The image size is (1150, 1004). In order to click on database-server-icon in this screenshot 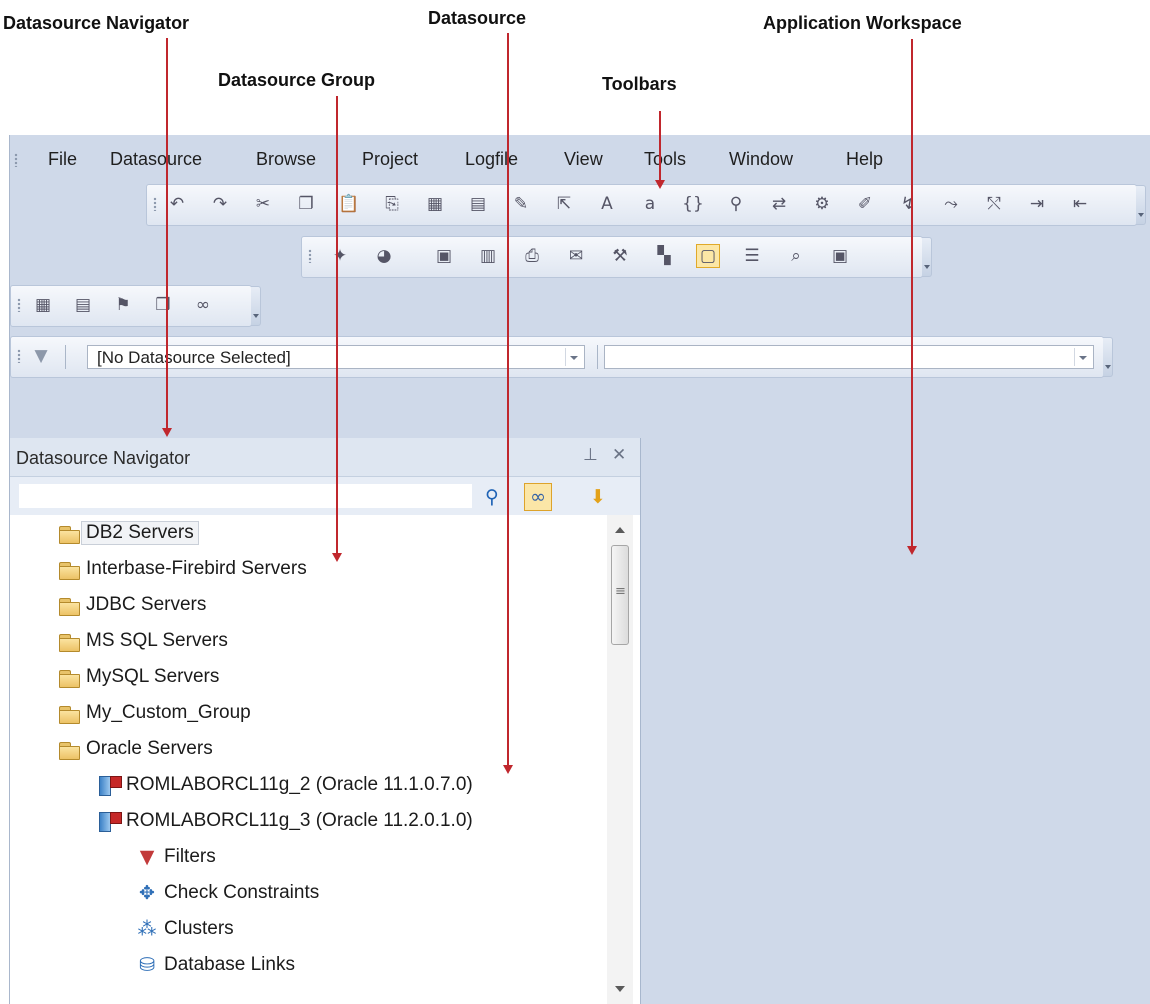, I will do `click(110, 821)`.